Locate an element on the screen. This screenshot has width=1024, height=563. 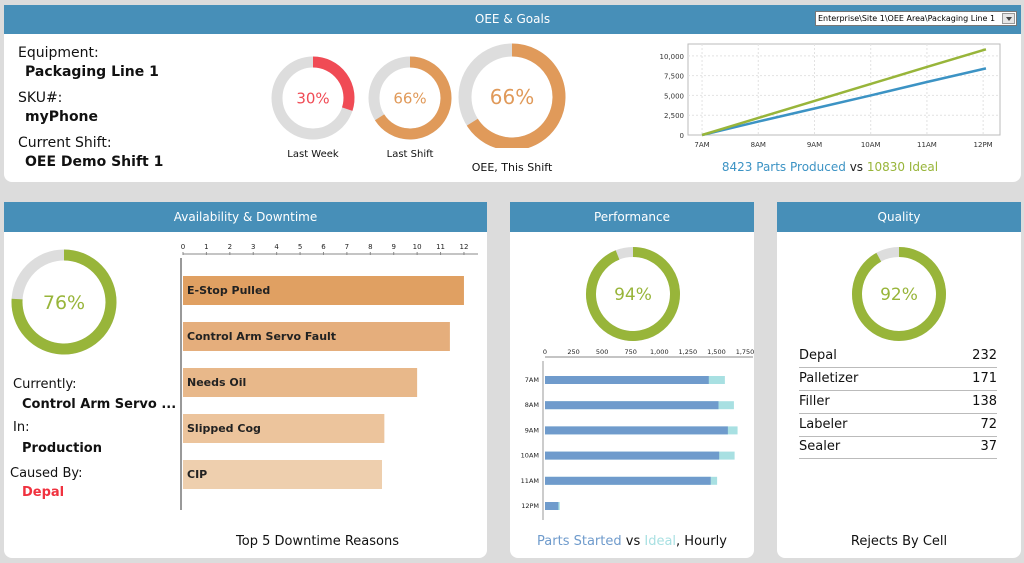
oee-gauges: 30% 66% 66% is located at coordinates (418, 95).